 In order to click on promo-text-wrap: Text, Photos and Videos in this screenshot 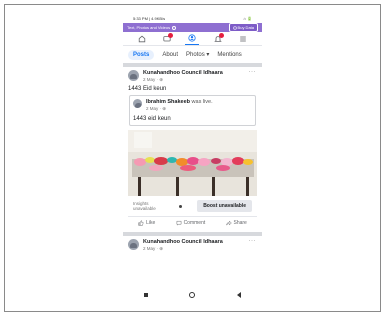, I will do `click(152, 27)`.